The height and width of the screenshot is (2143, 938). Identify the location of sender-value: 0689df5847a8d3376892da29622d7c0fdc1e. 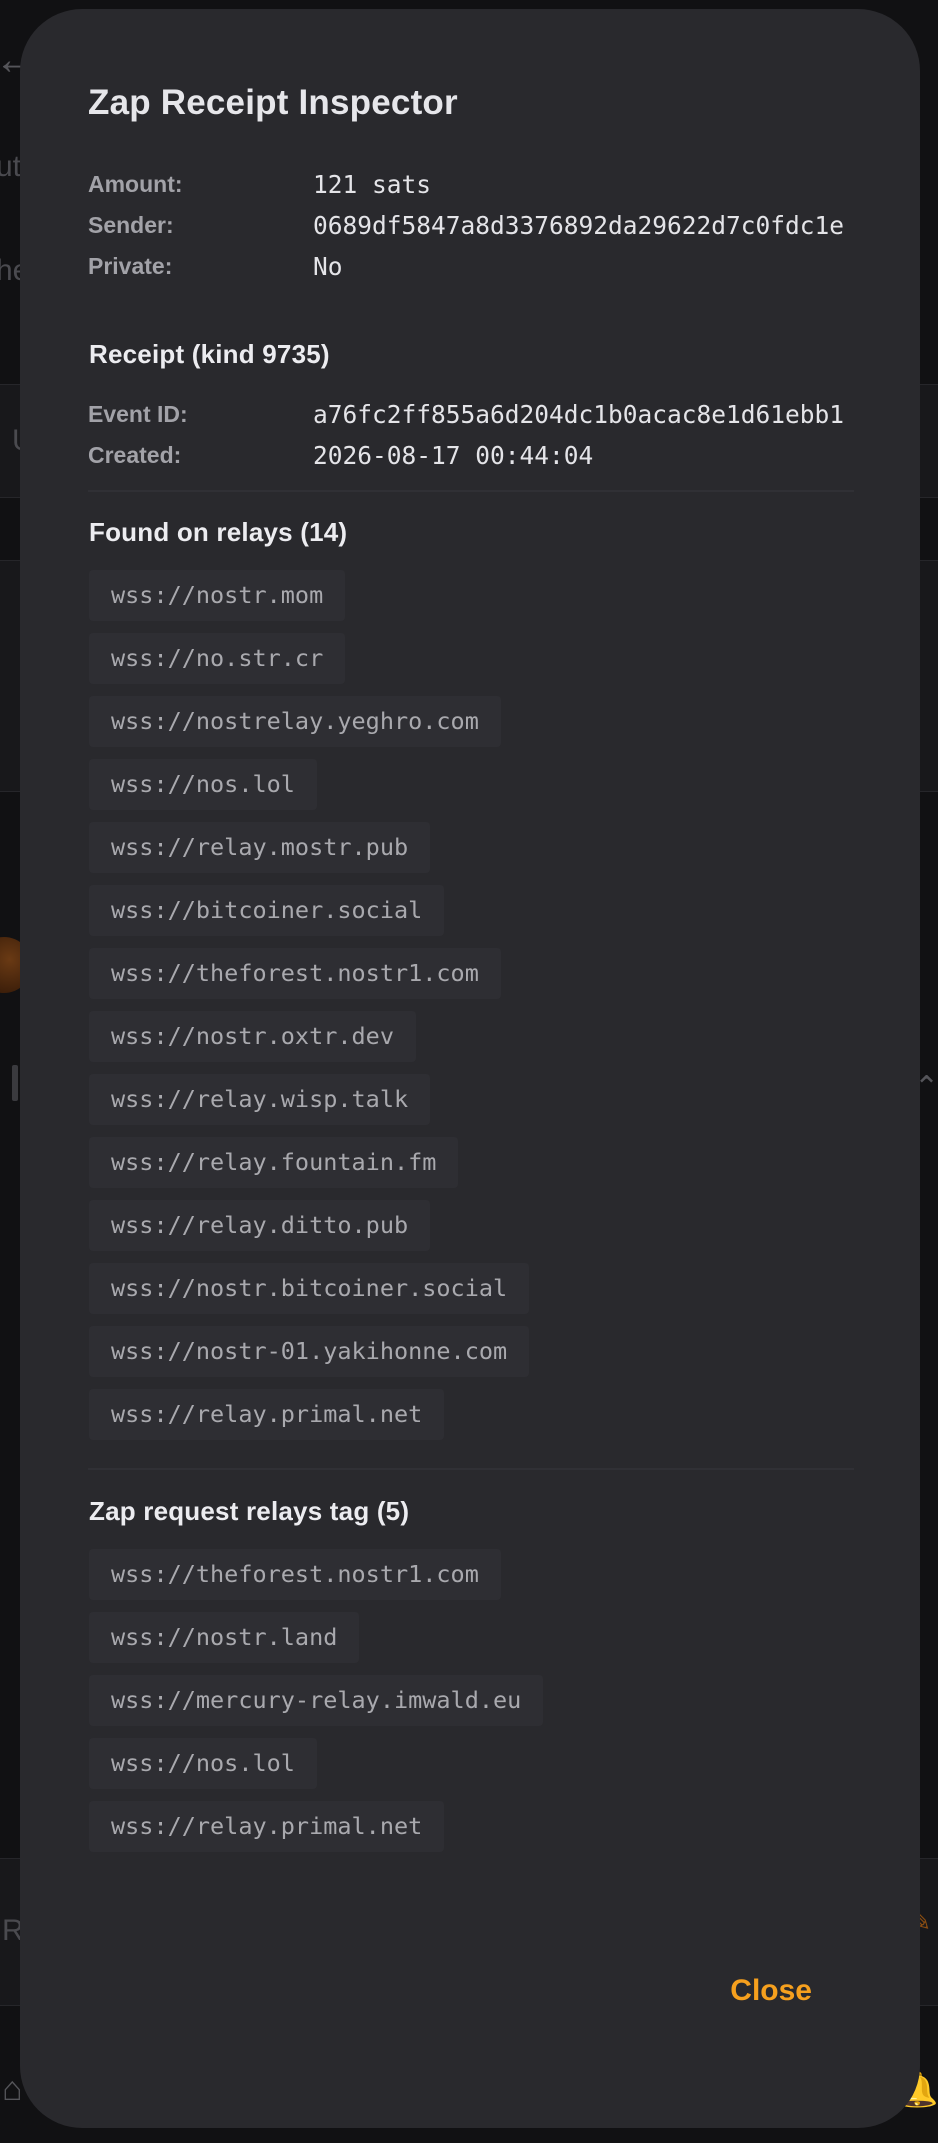
(579, 225).